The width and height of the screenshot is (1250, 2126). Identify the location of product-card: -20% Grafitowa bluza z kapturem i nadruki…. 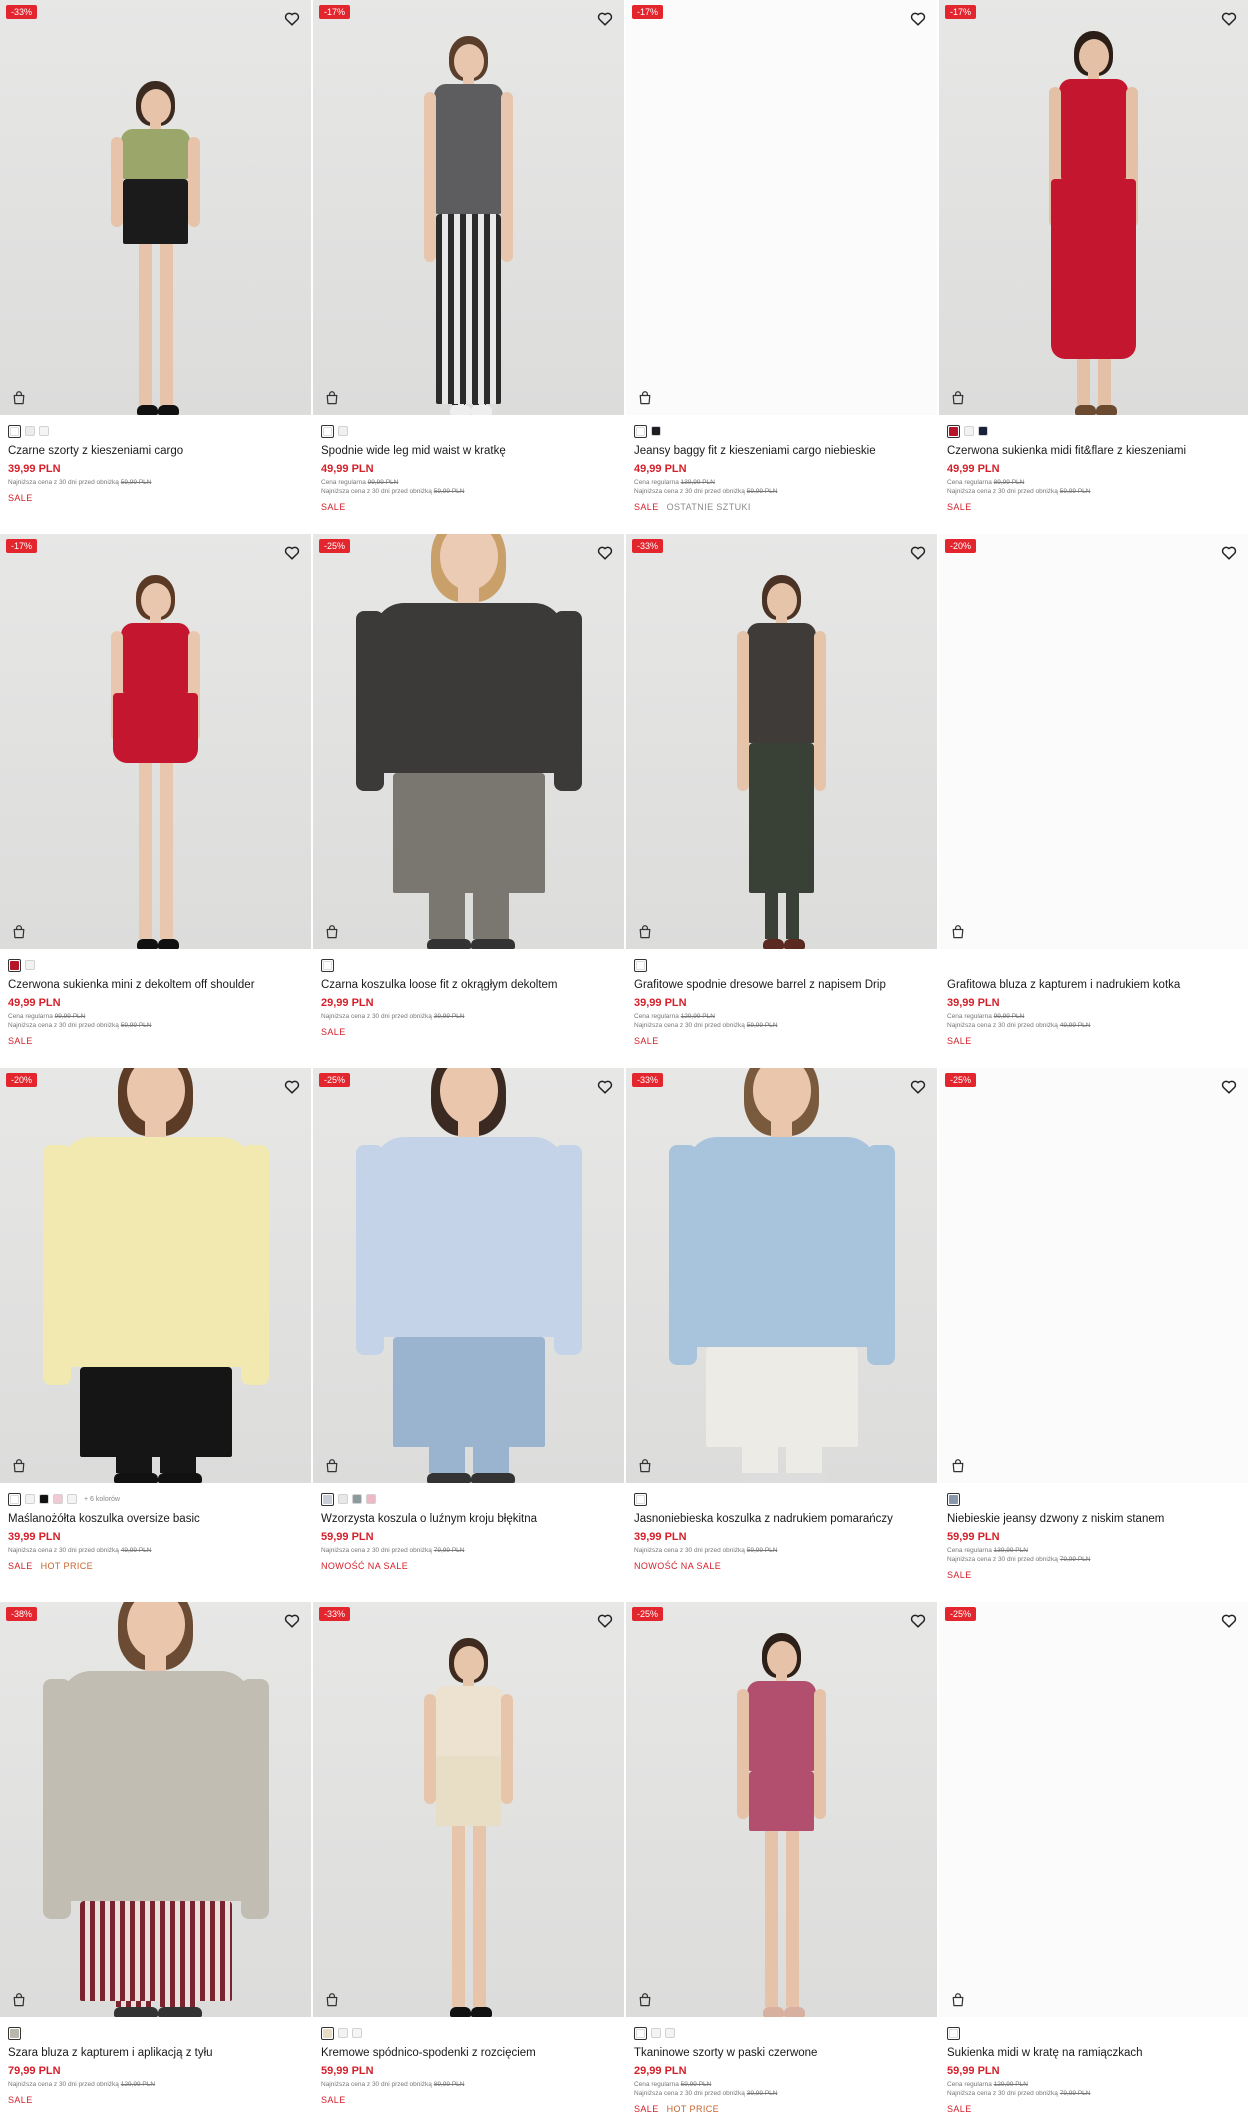
(1094, 801).